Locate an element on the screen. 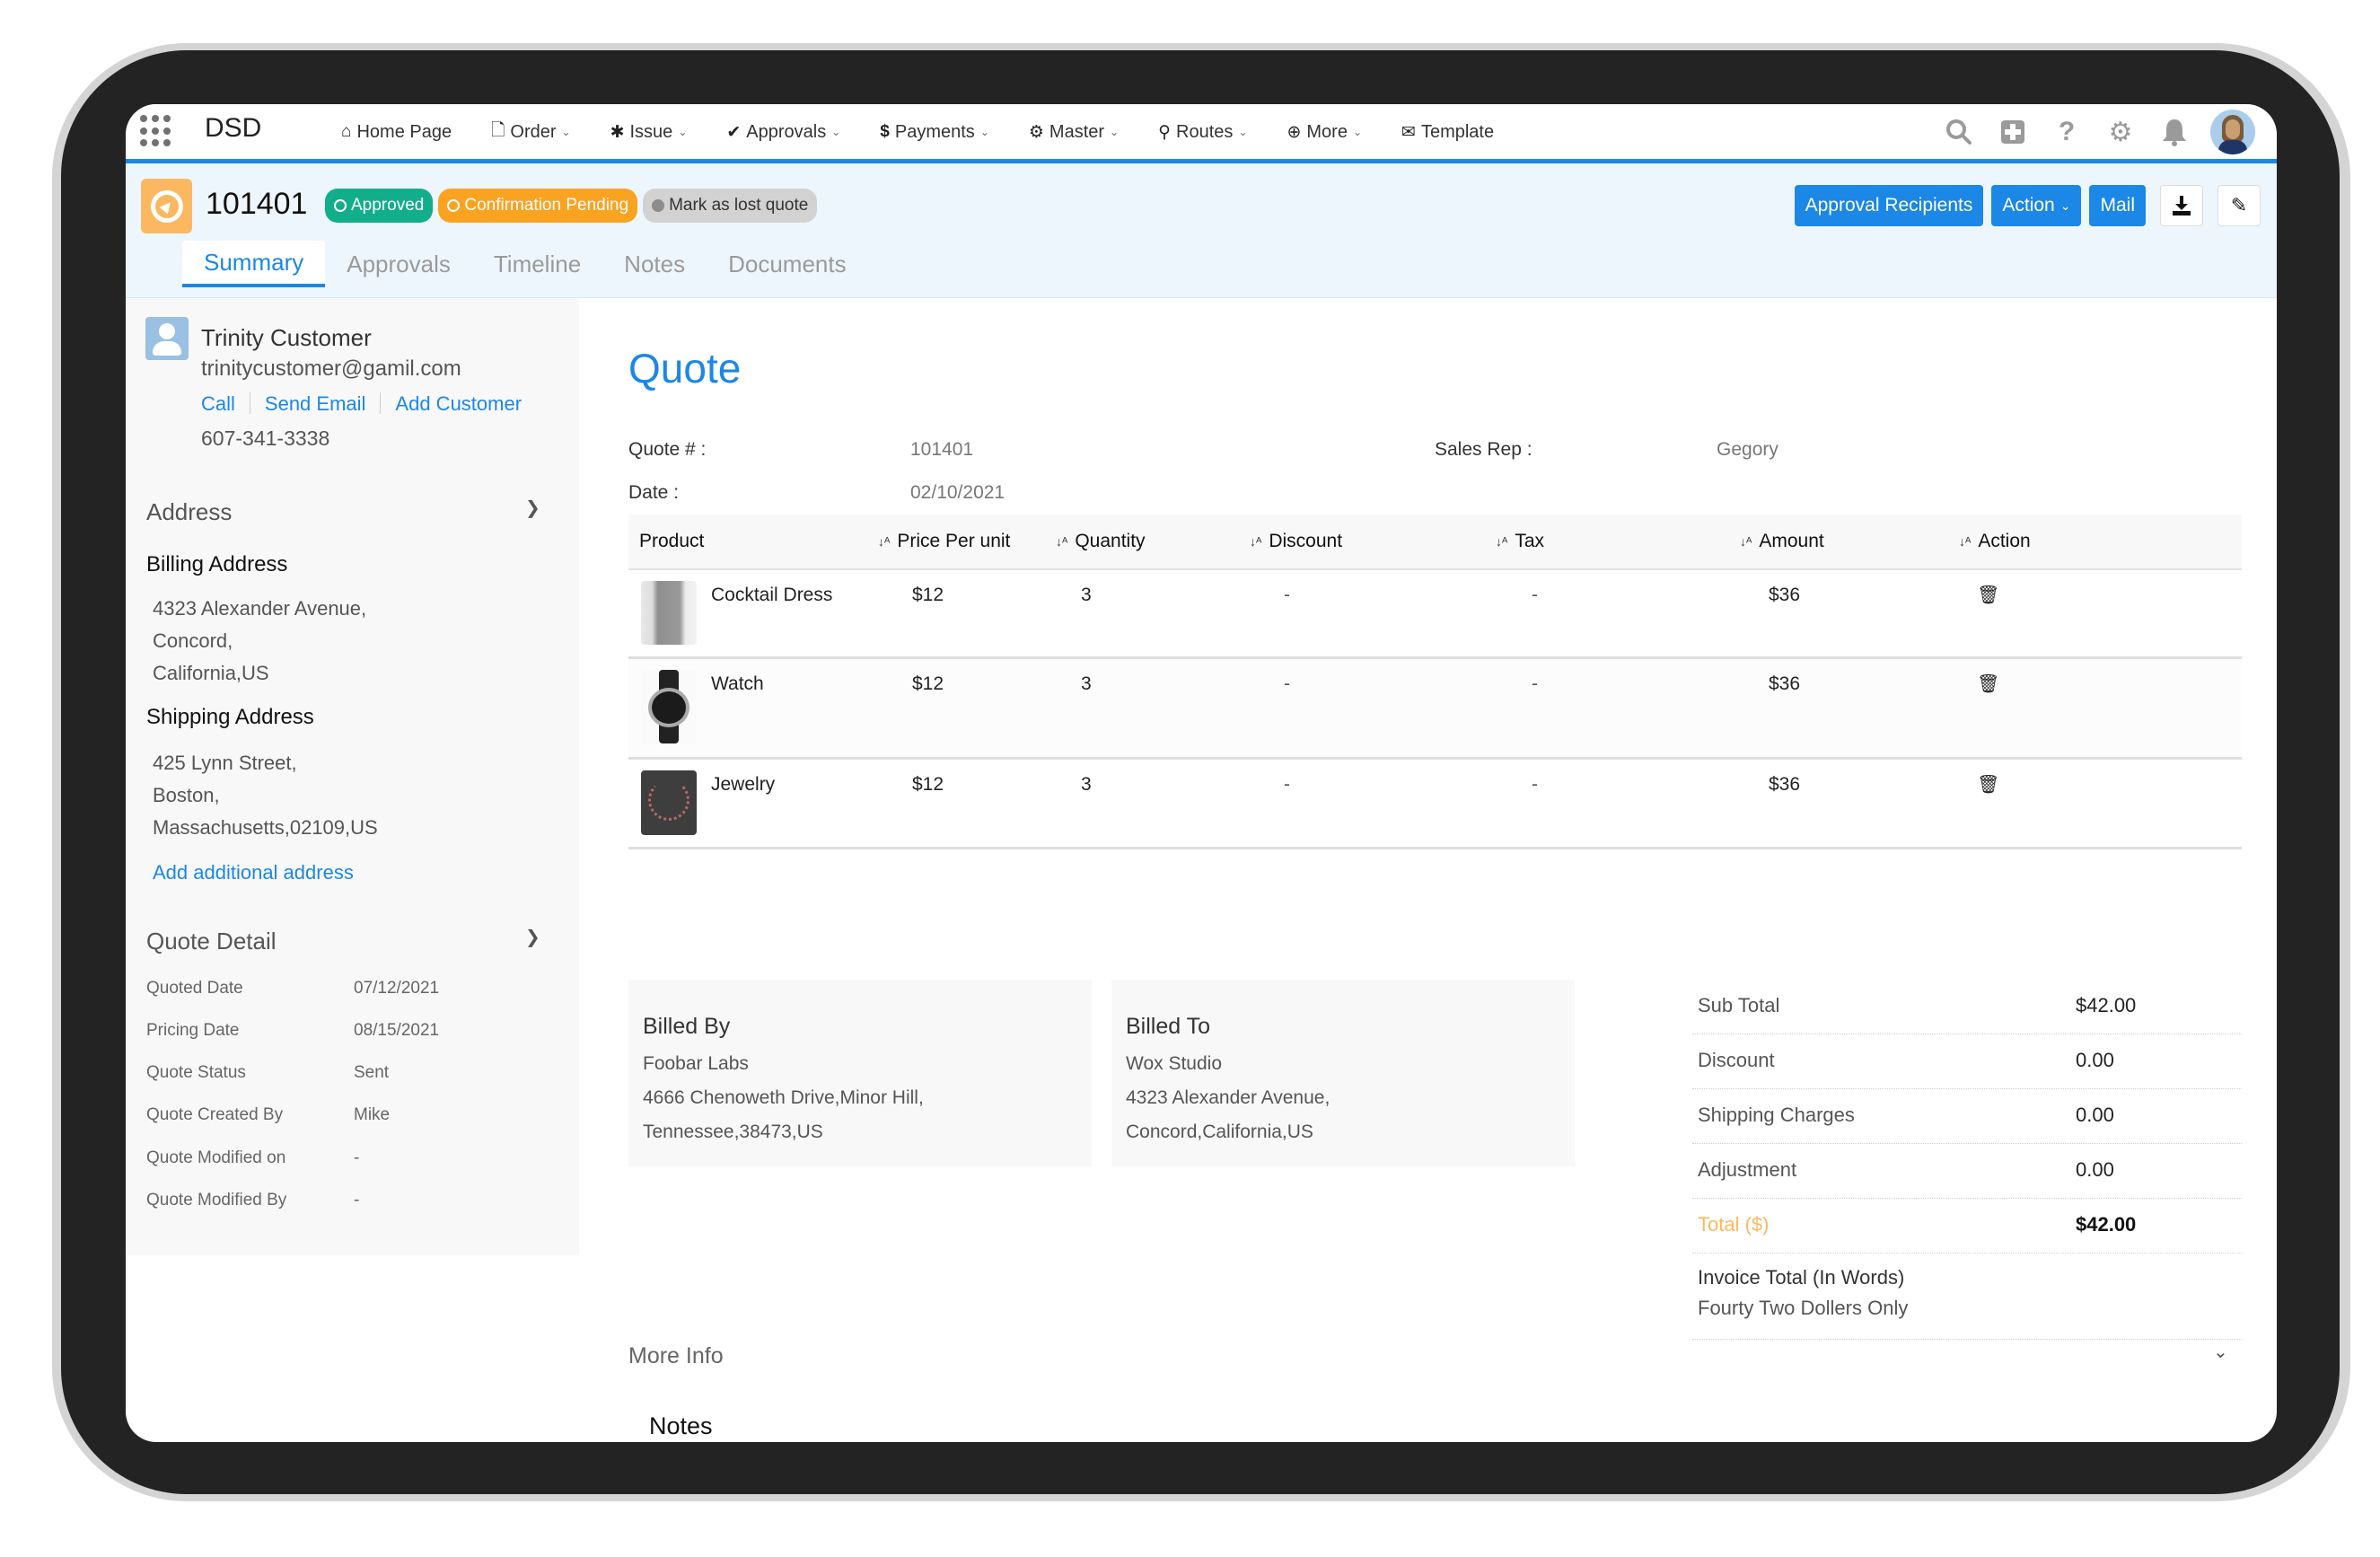 The image size is (2380, 1557). totals-label: Sub Total is located at coordinates (1739, 1005).